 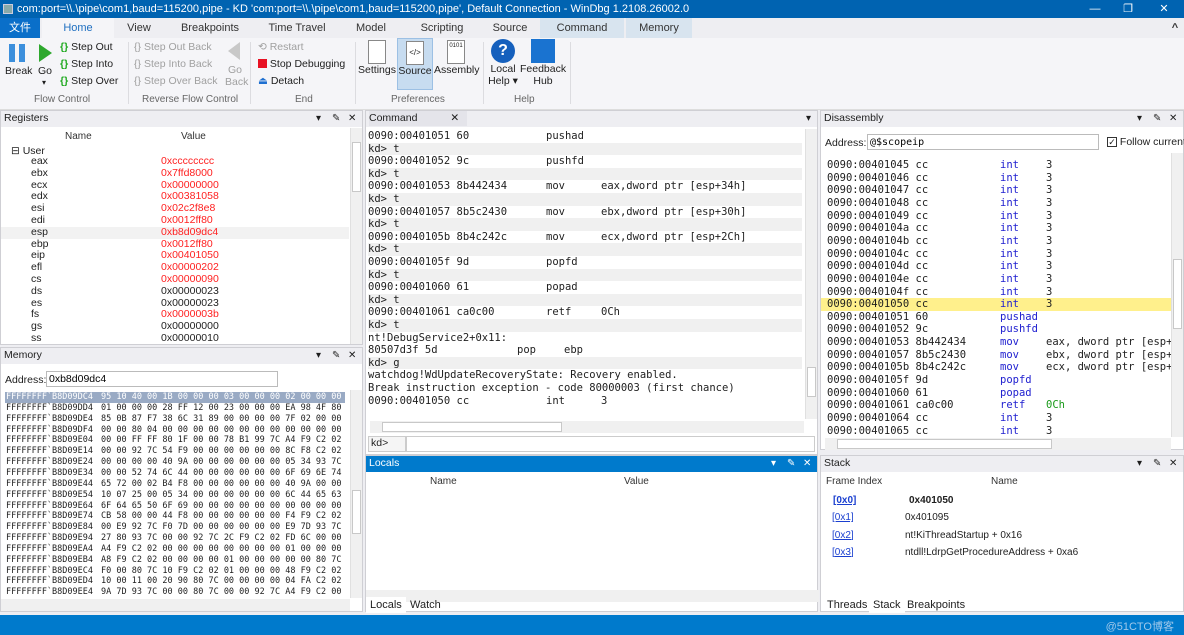 What do you see at coordinates (1095, 9) in the screenshot?
I see `minimize-button: —` at bounding box center [1095, 9].